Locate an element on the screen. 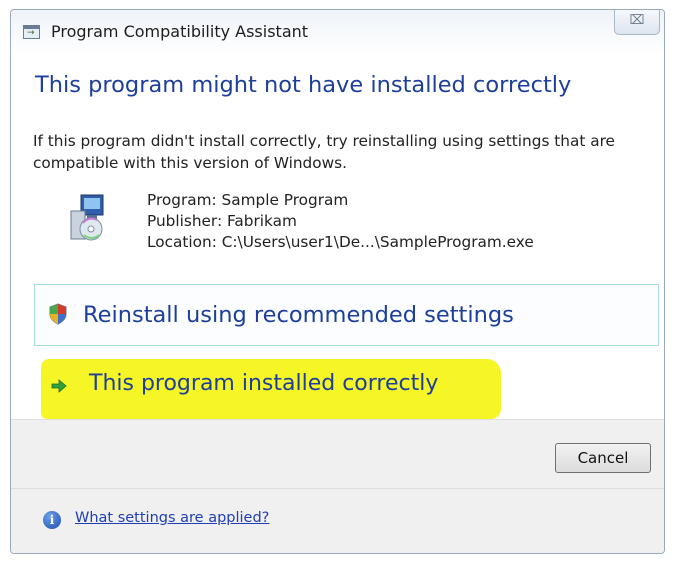 The image size is (674, 561). green-arrow-icon is located at coordinates (59, 386).